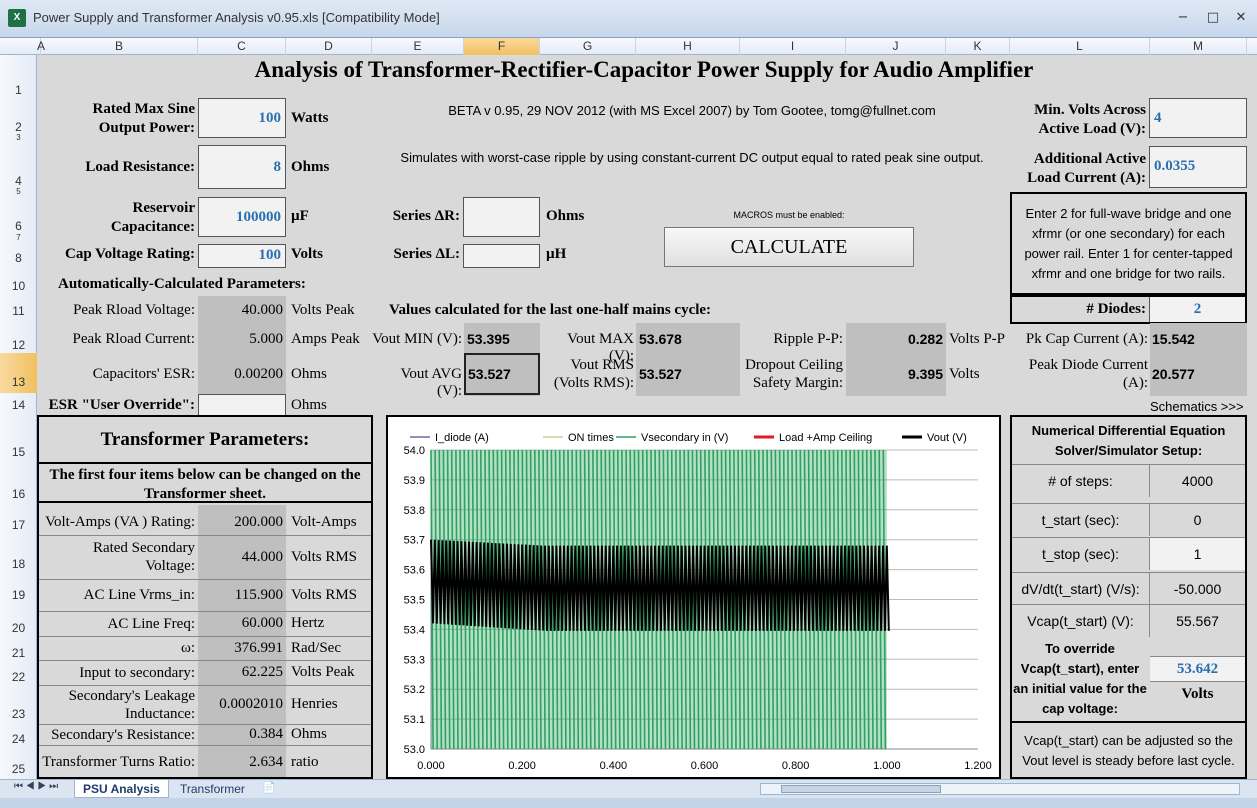 This screenshot has height=808, width=1257. Describe the element at coordinates (1197, 480) in the screenshot. I see `solver-param-value: 4000` at that location.